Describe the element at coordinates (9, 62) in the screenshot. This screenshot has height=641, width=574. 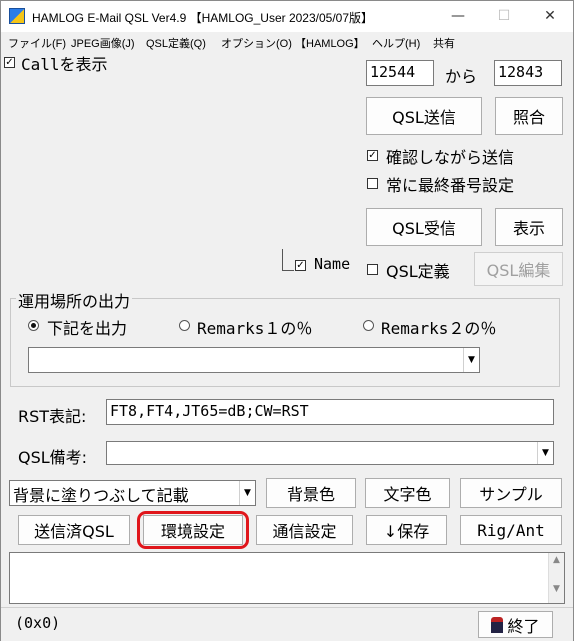
I see `call-display-checkbox: ✓` at that location.